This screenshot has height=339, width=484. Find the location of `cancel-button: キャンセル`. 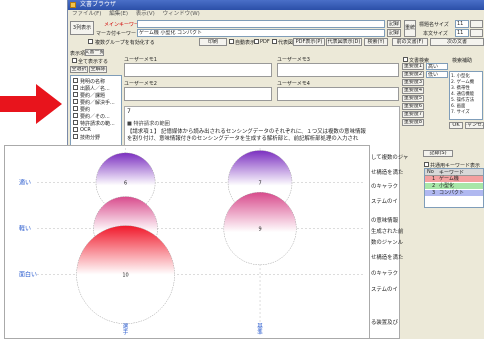

cancel-button: キャンセル is located at coordinates (474, 125).